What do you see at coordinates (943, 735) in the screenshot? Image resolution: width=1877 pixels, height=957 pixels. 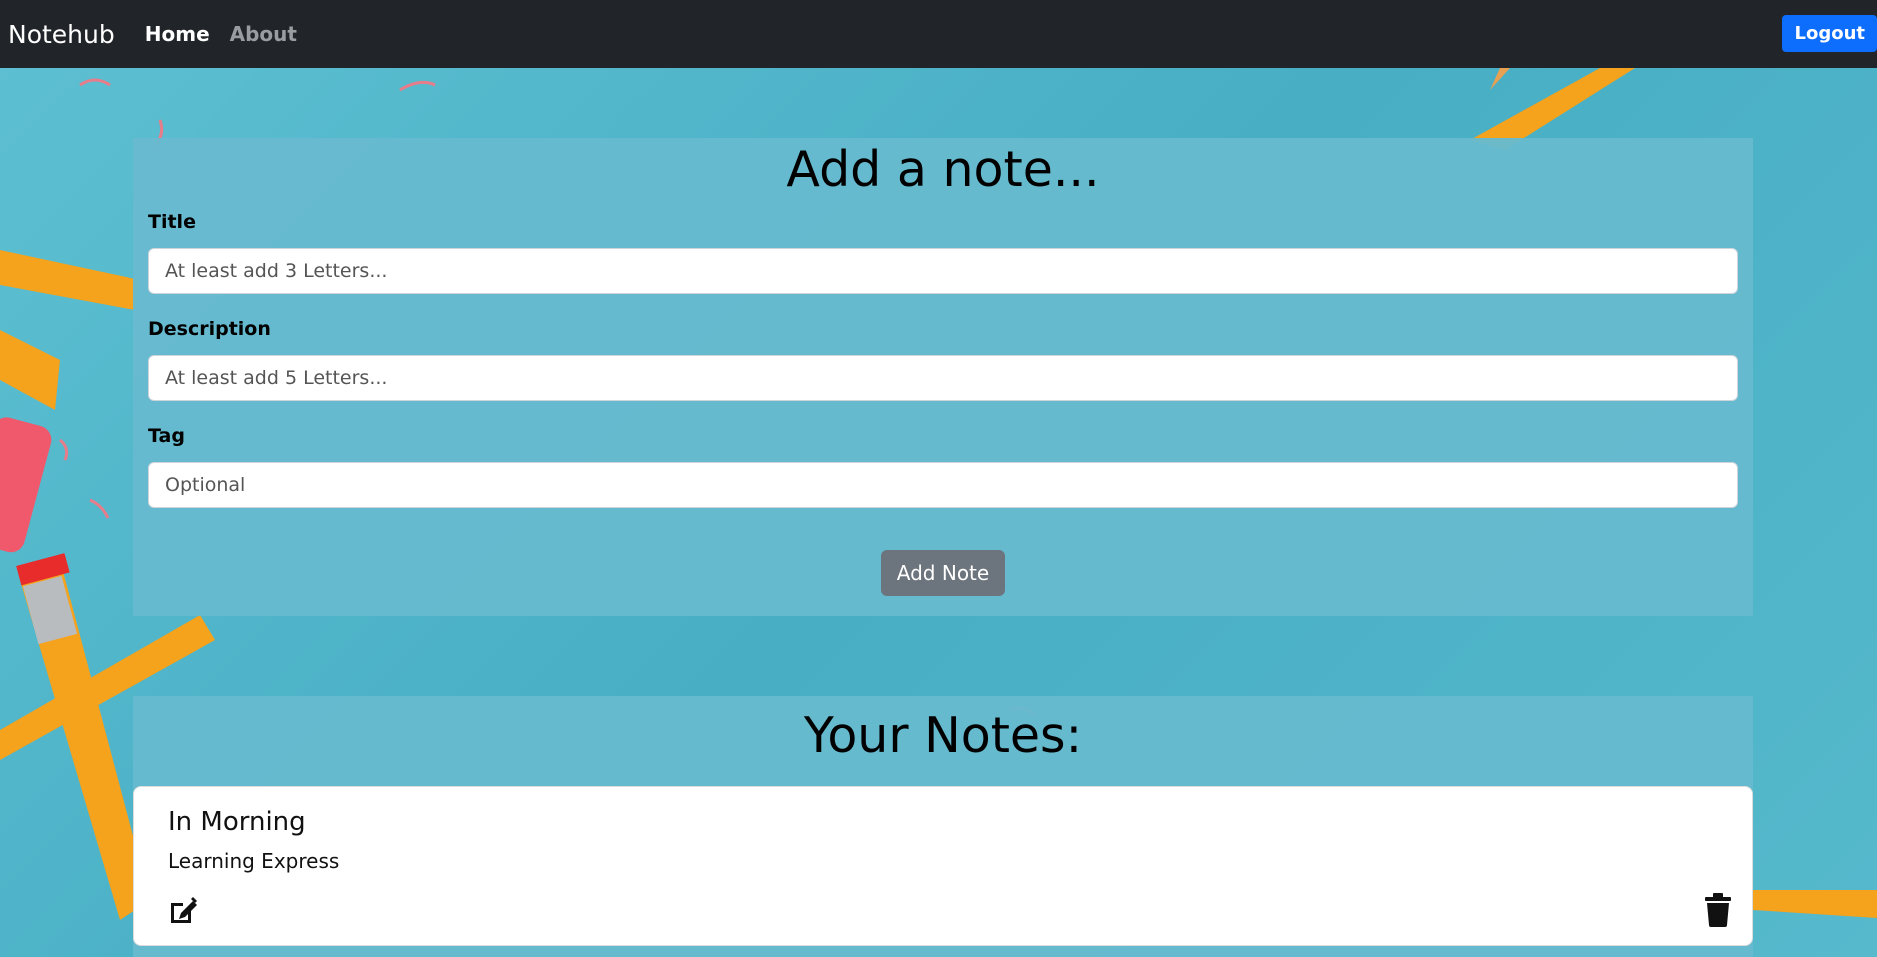 I see `your-notes-heading: Your Notes:` at bounding box center [943, 735].